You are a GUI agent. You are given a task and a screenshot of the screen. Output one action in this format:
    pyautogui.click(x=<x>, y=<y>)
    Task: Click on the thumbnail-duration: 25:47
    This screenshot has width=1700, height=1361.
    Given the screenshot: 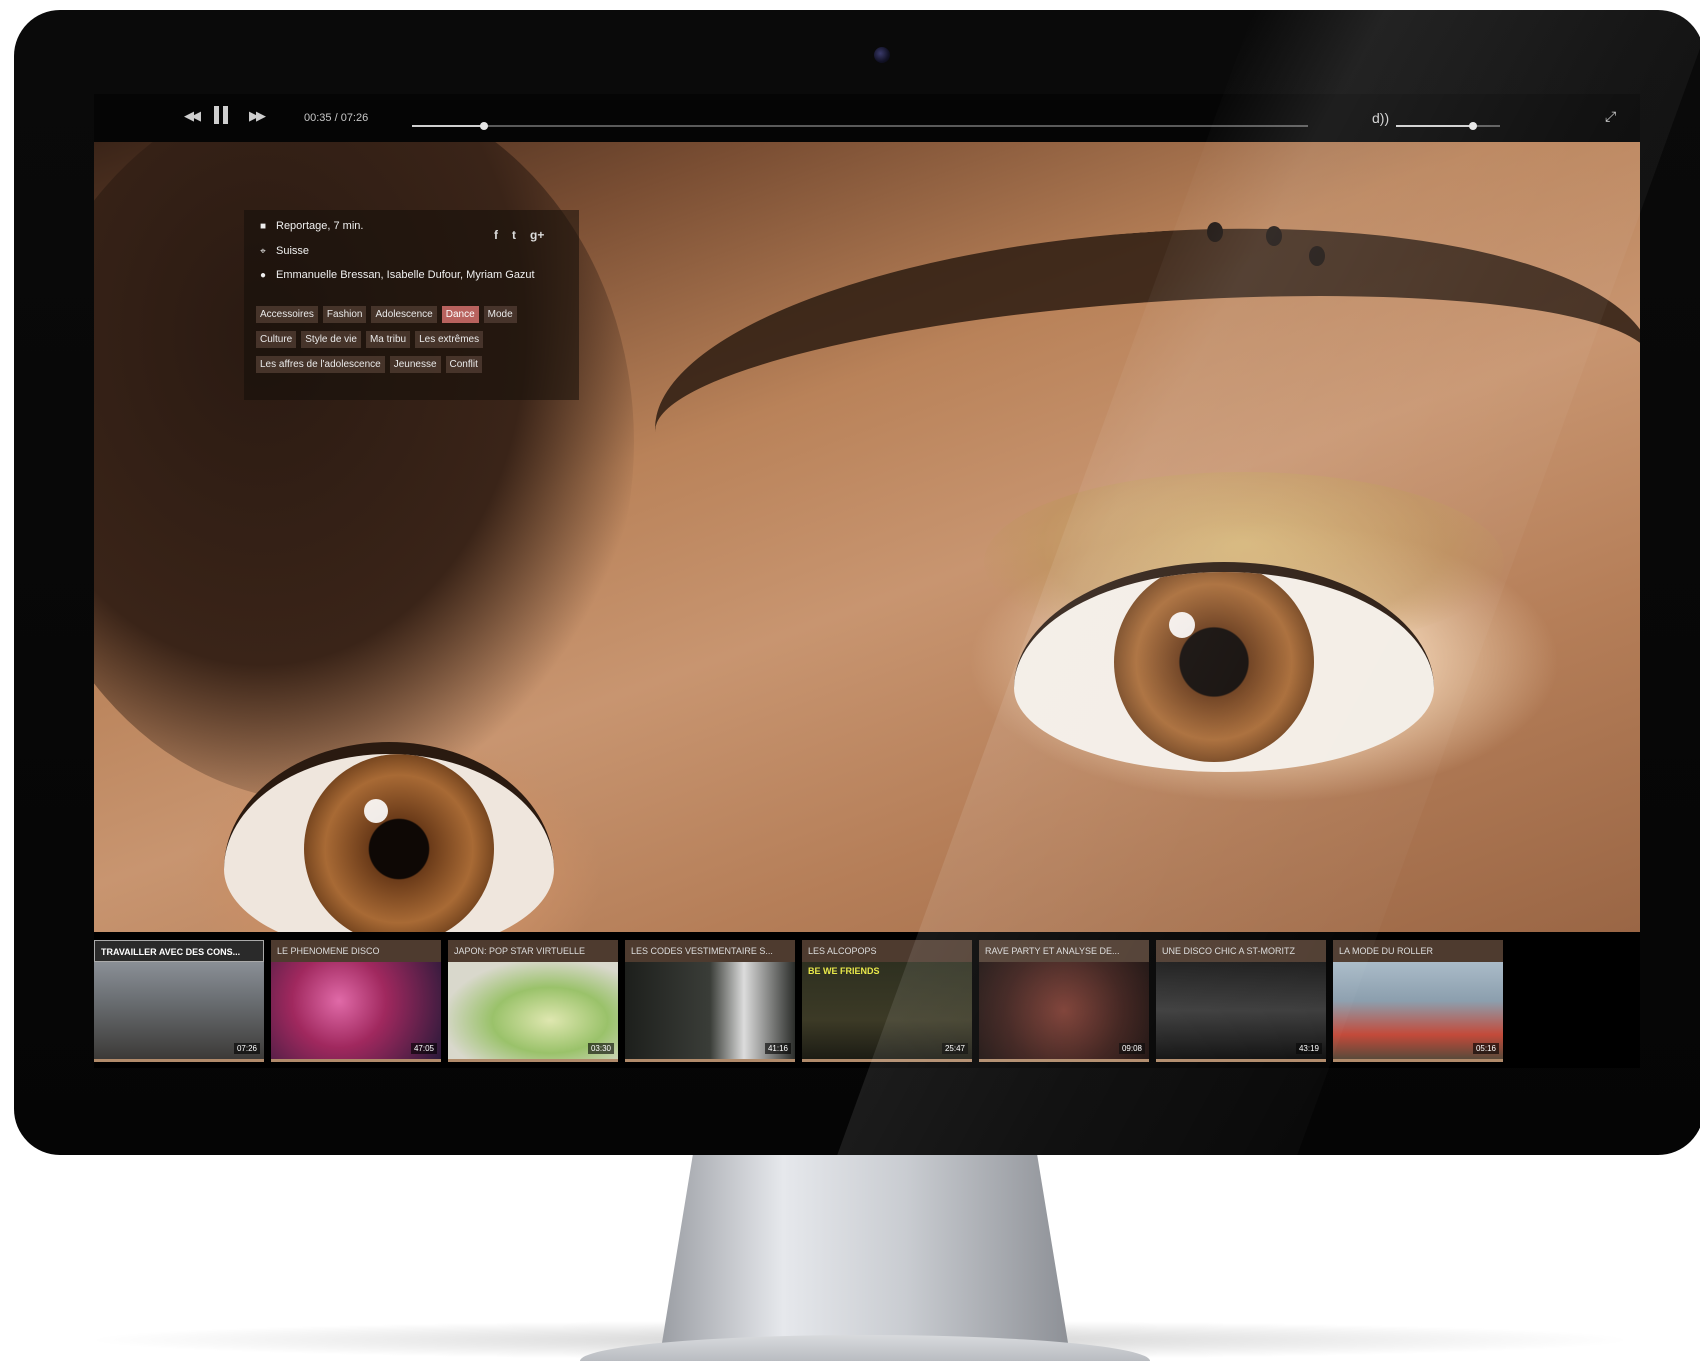 What is the action you would take?
    pyautogui.click(x=954, y=1048)
    